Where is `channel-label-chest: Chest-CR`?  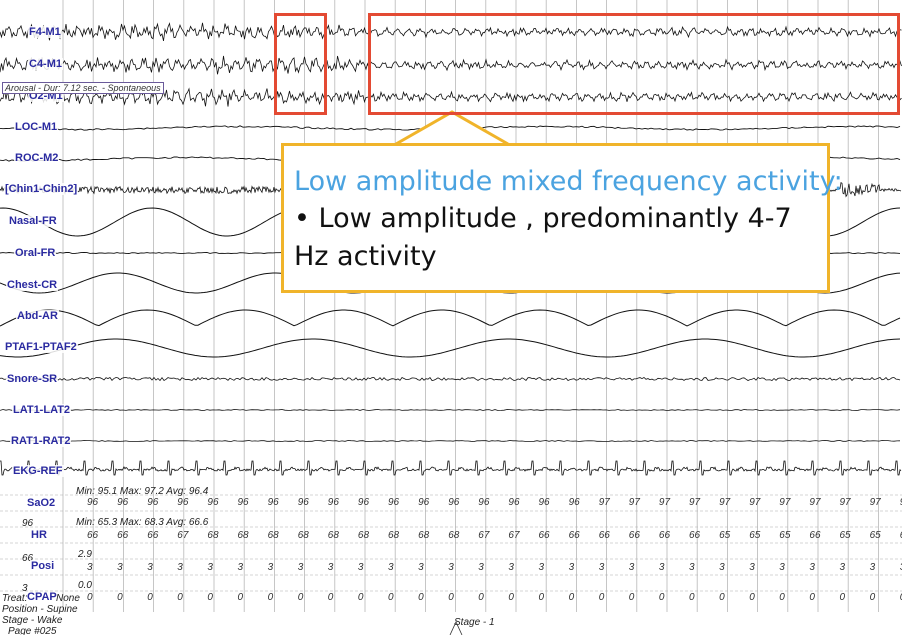 channel-label-chest: Chest-CR is located at coordinates (32, 285).